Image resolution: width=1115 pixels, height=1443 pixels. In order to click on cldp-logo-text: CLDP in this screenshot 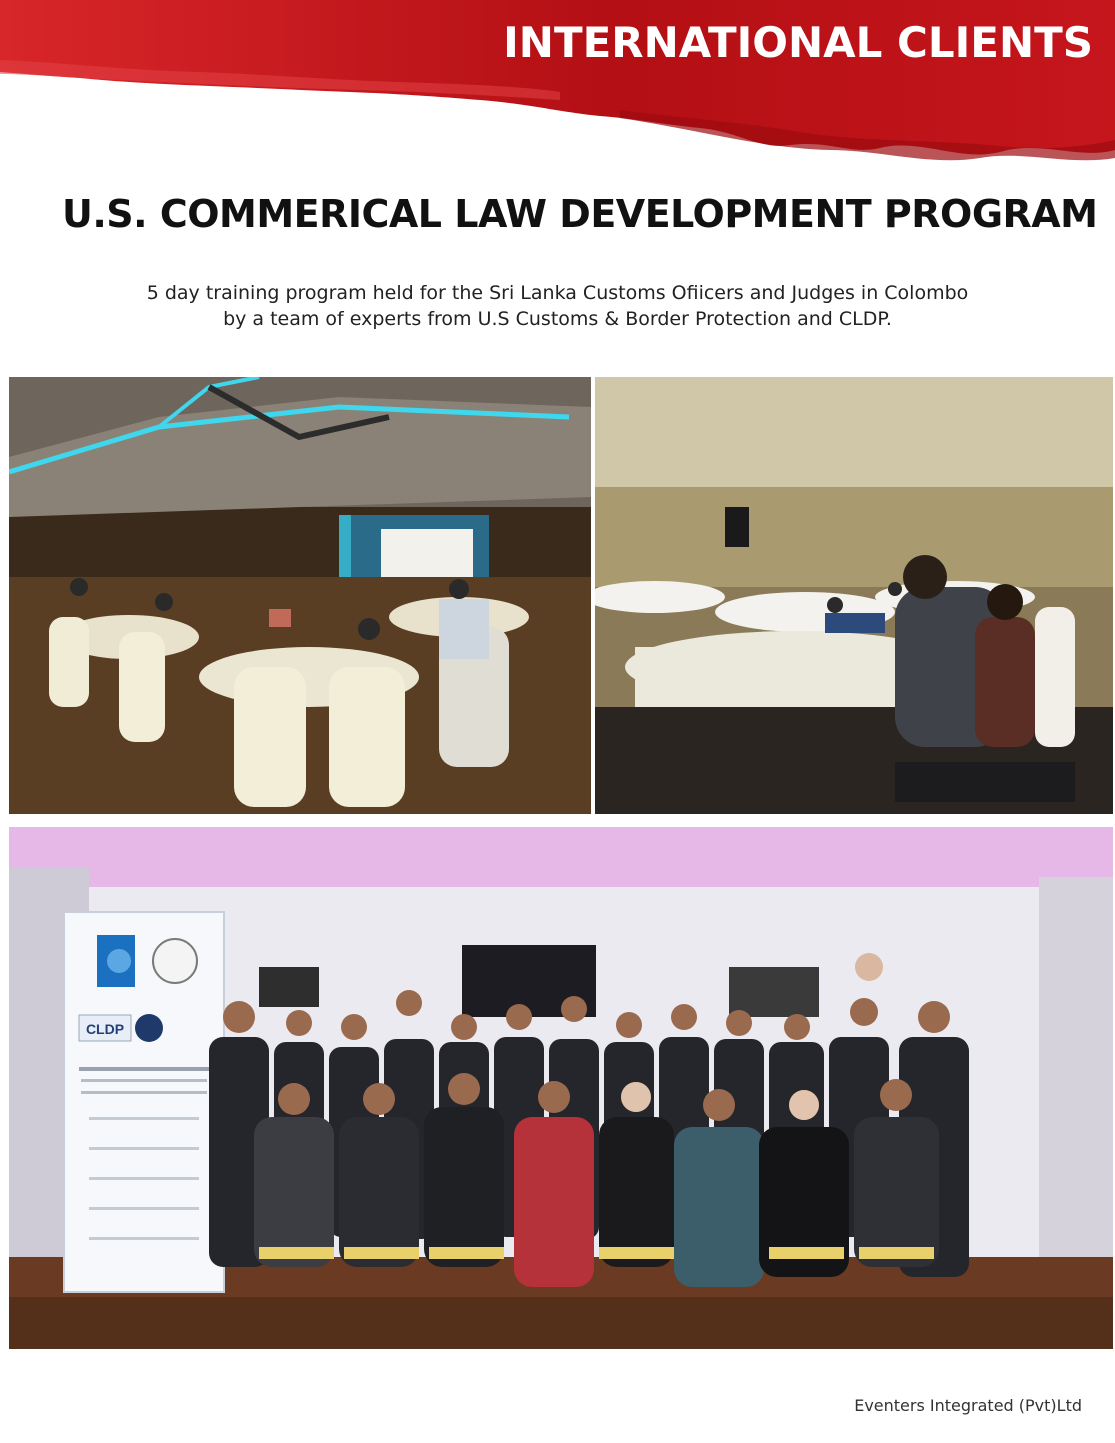, I will do `click(105, 1029)`.